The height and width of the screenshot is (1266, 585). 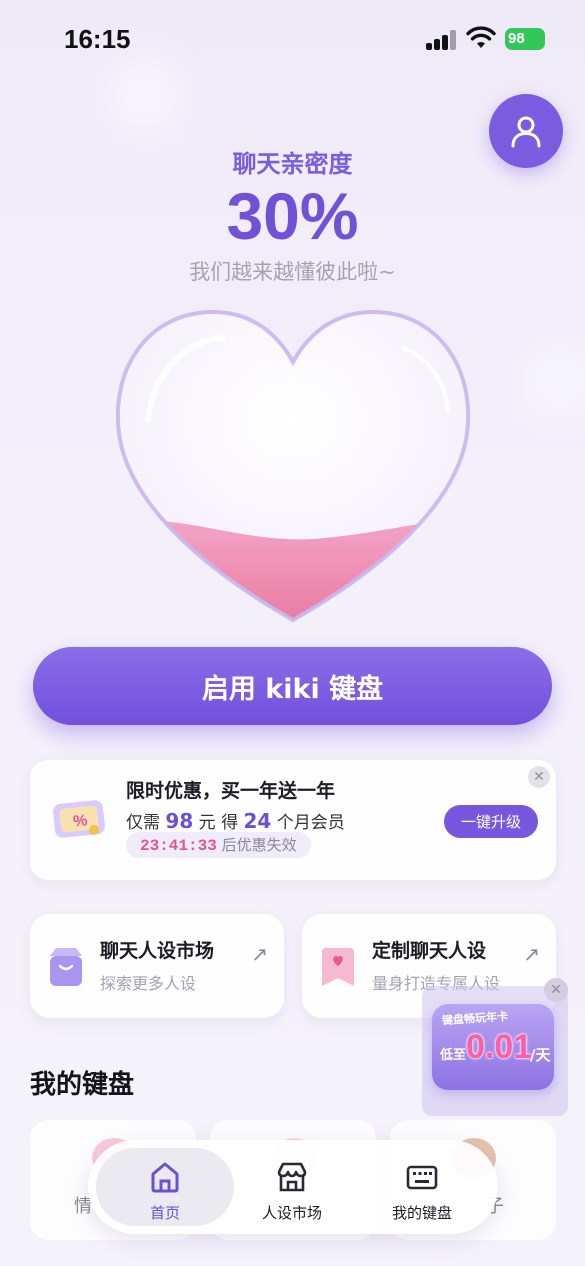 I want to click on promo-bubble: 键盘畅玩年卡 低至 0.01 /天, so click(x=493, y=1047).